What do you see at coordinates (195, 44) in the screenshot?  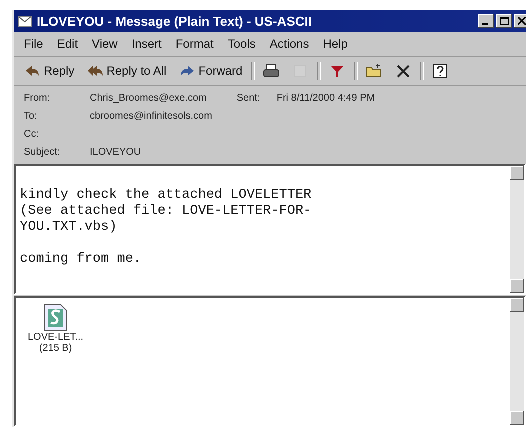 I see `menu-item: Format` at bounding box center [195, 44].